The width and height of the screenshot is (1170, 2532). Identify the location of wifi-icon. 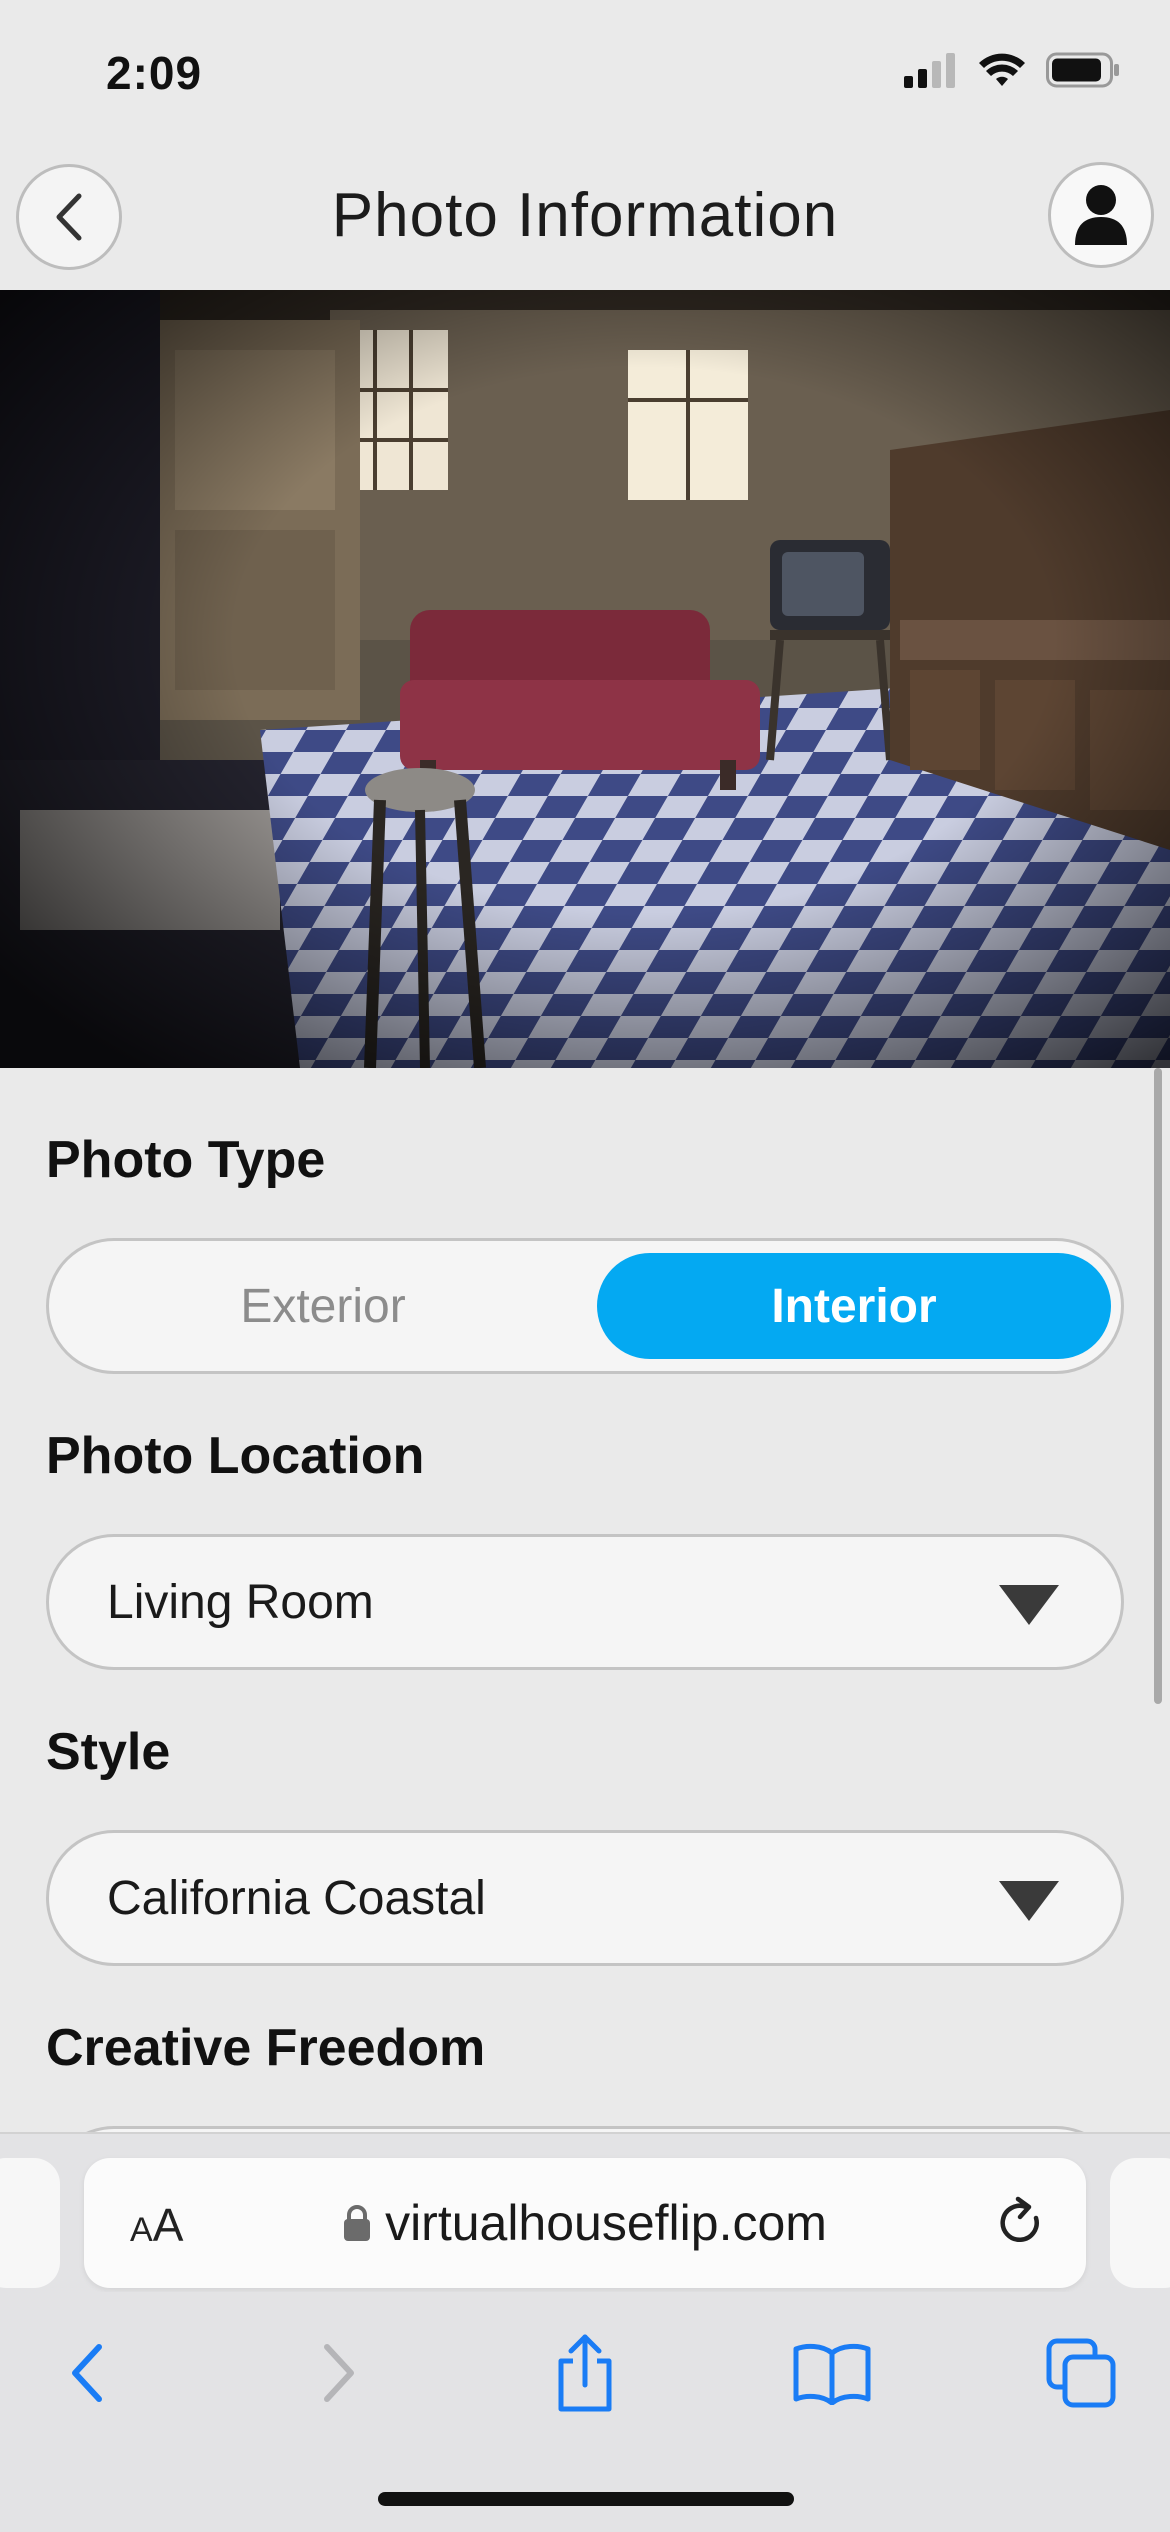
(1002, 69).